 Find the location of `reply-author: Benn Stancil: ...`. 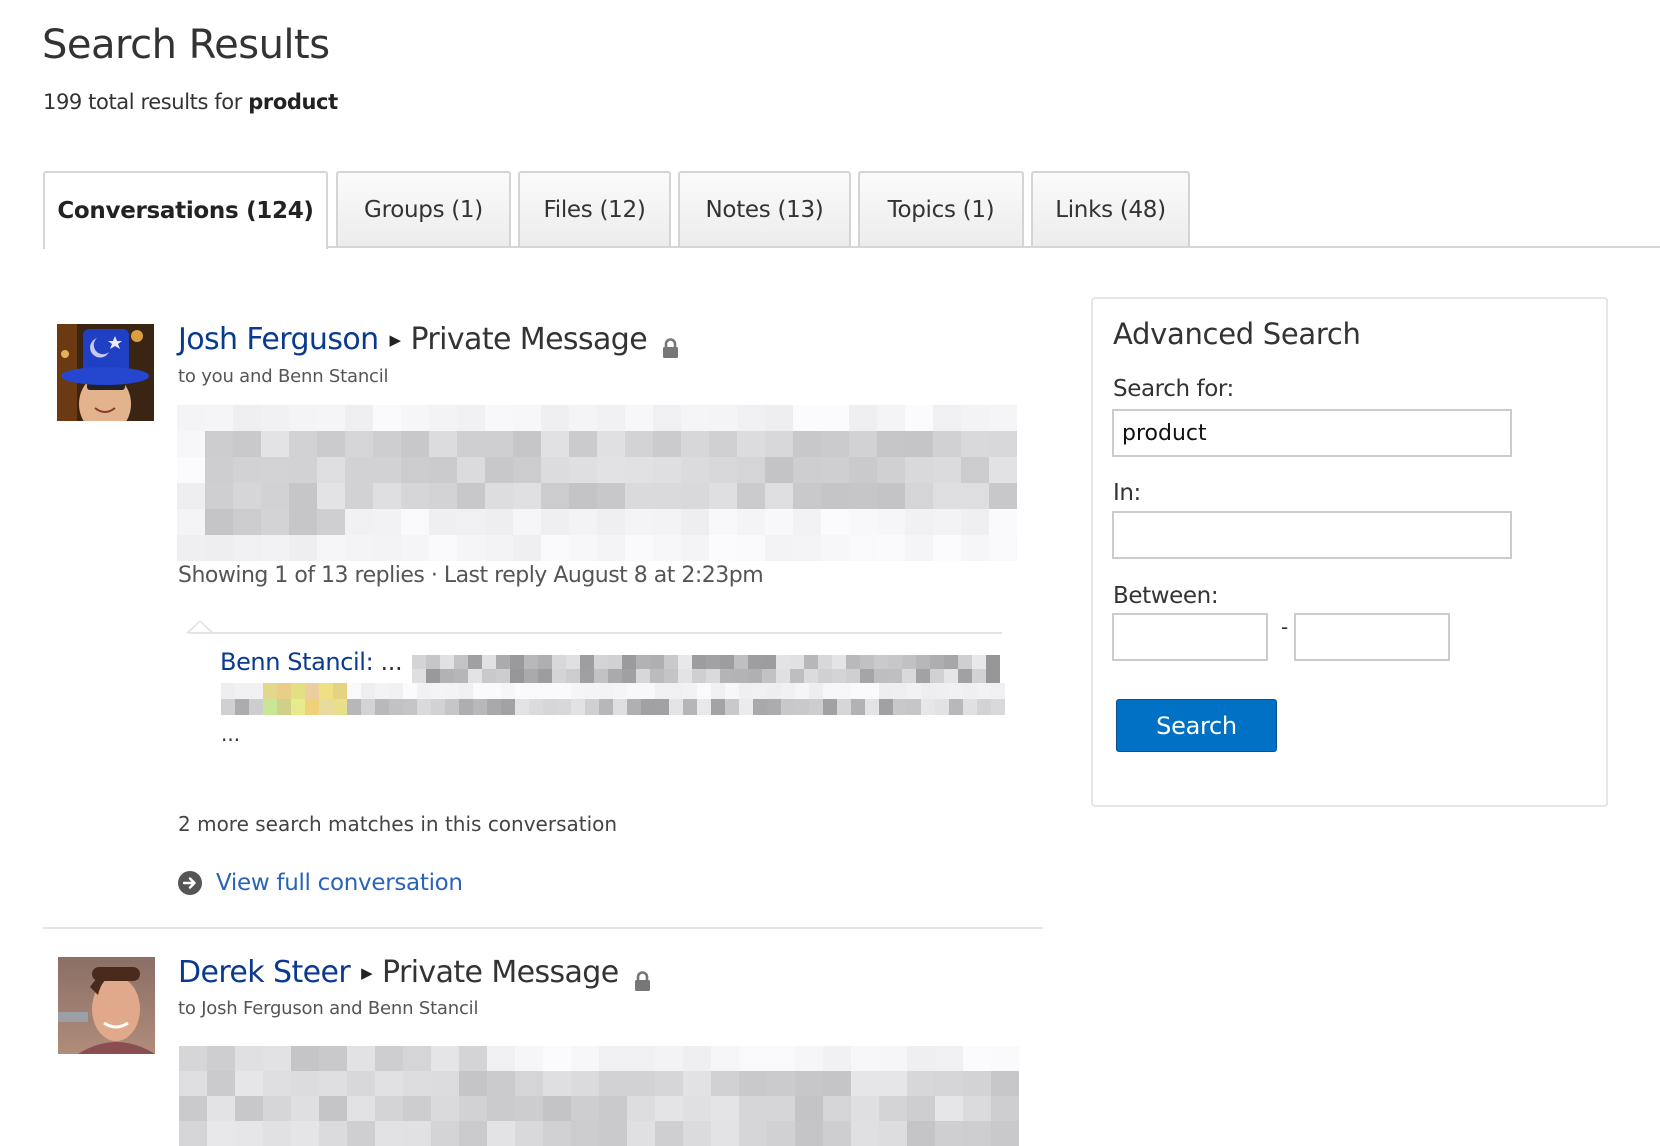

reply-author: Benn Stancil: ... is located at coordinates (311, 662).